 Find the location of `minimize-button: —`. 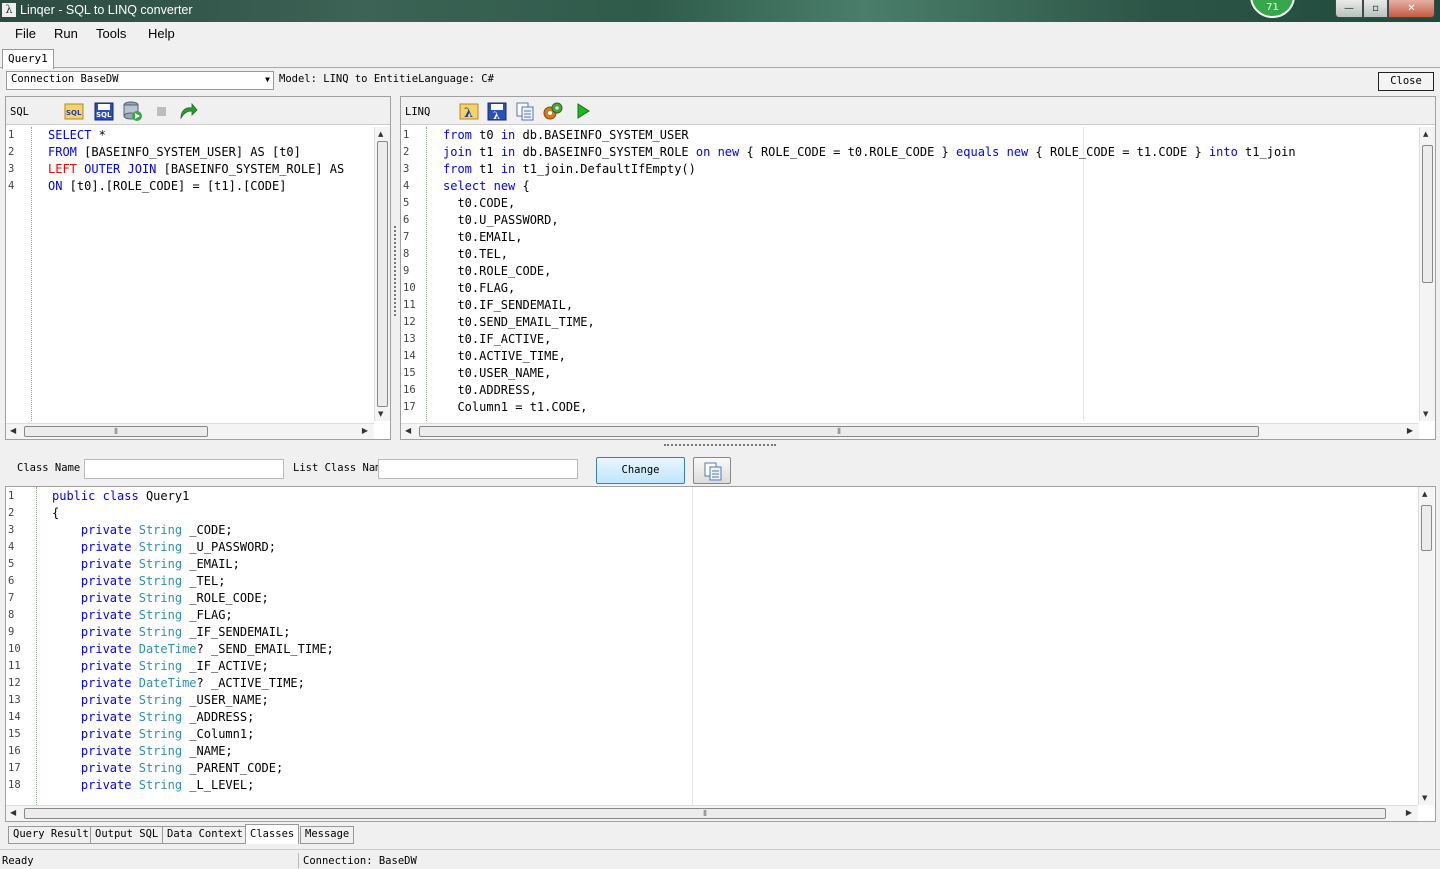

minimize-button: — is located at coordinates (1349, 9).